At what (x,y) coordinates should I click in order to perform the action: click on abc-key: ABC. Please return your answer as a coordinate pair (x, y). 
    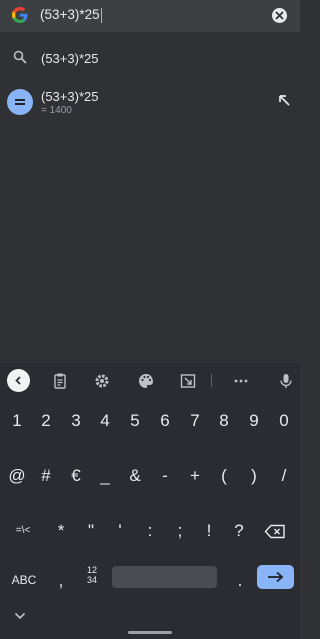
    Looking at the image, I should click on (24, 580).